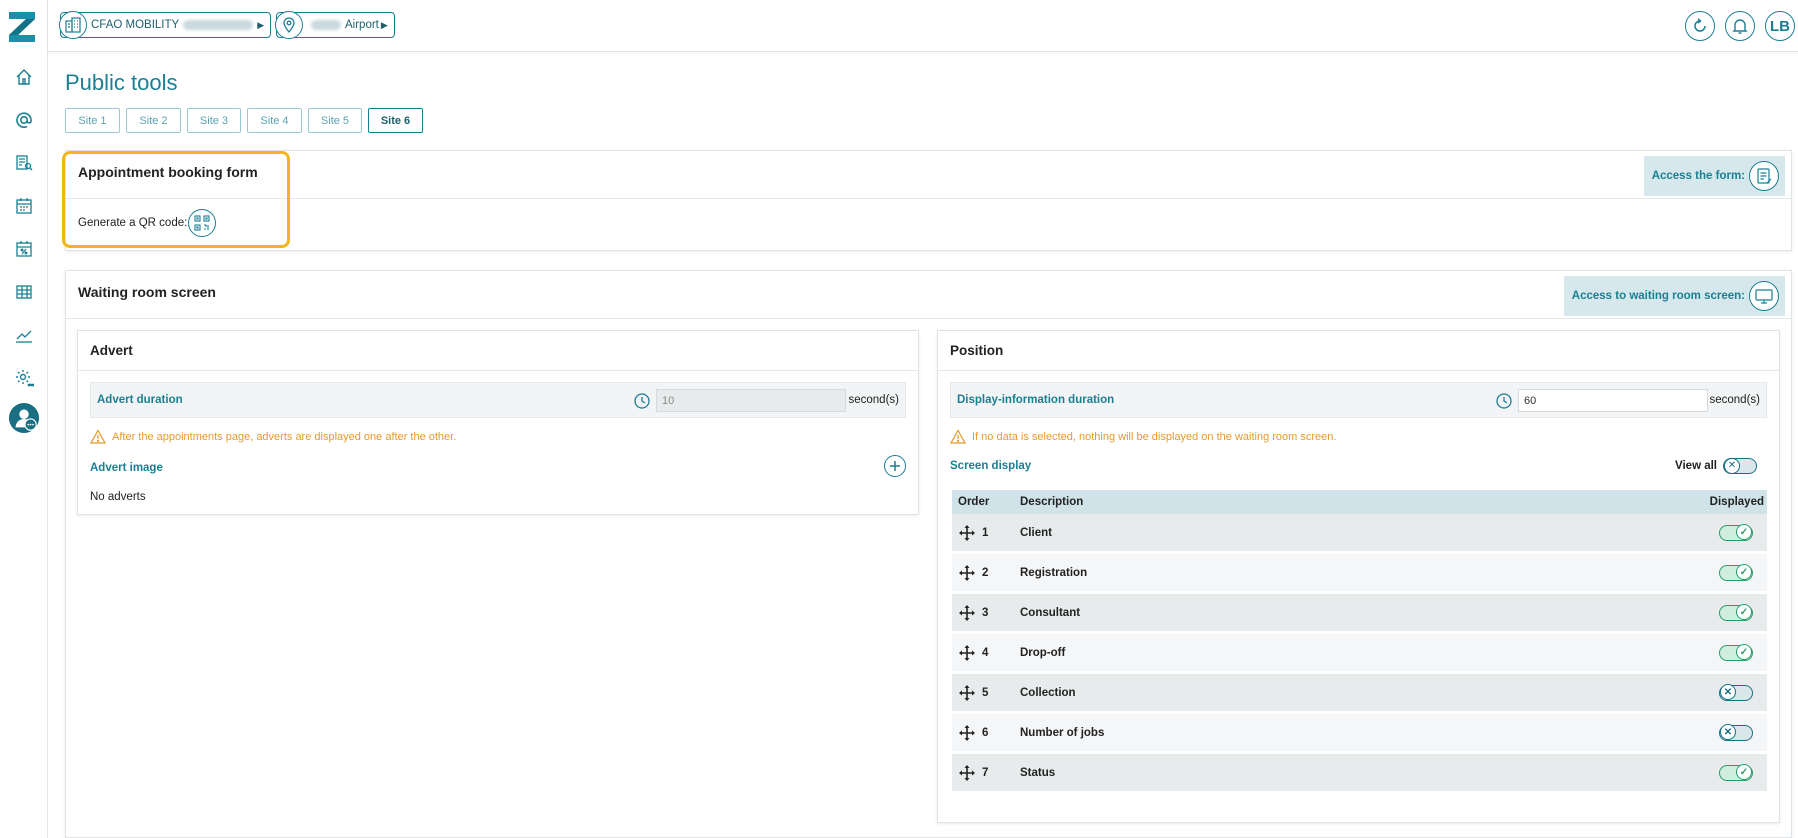 The image size is (1798, 838). Describe the element at coordinates (24, 249) in the screenshot. I see `calendar-percent-icon` at that location.